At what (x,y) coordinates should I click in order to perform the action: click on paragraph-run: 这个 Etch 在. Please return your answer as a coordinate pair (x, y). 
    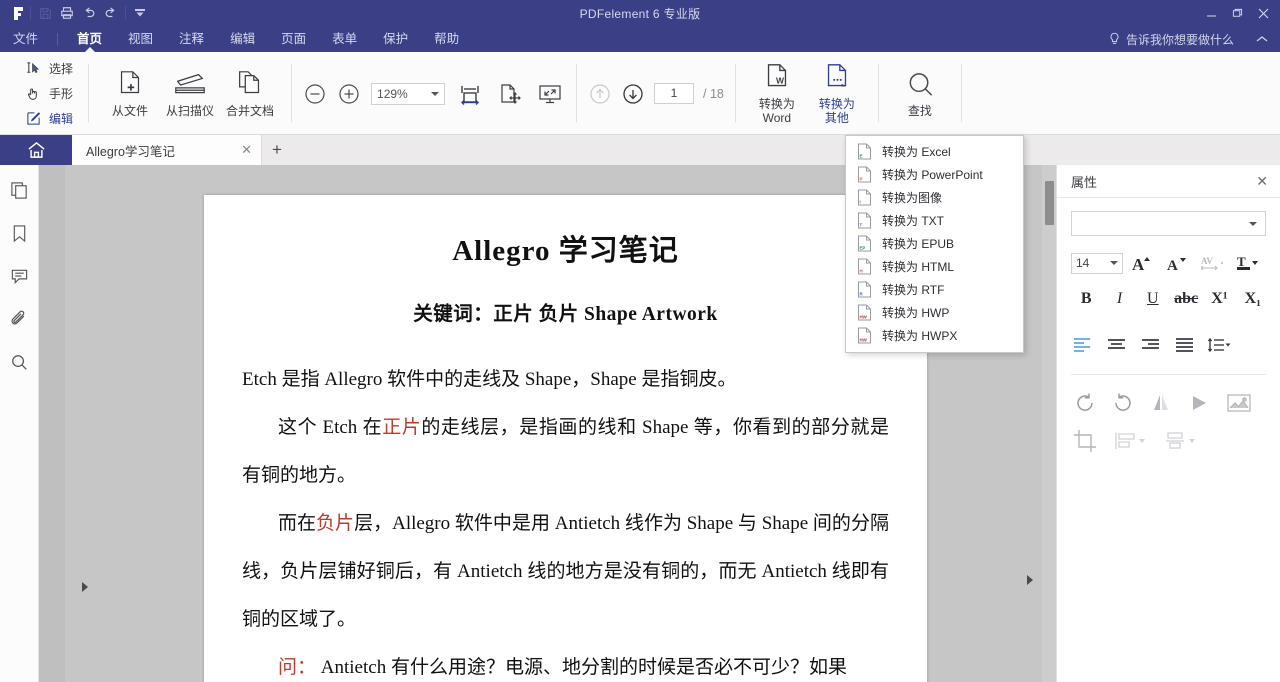
    Looking at the image, I should click on (330, 427).